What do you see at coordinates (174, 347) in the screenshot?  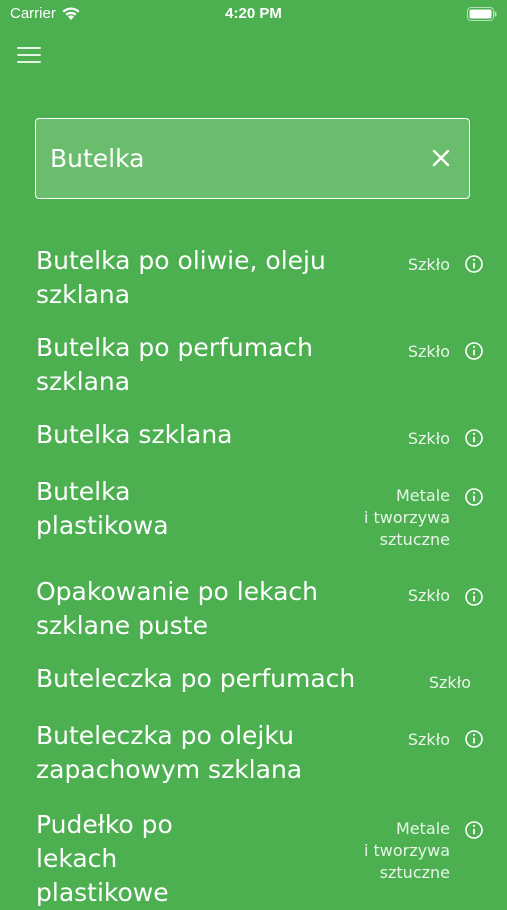 I see `item-name-line: Butelka po perfumach` at bounding box center [174, 347].